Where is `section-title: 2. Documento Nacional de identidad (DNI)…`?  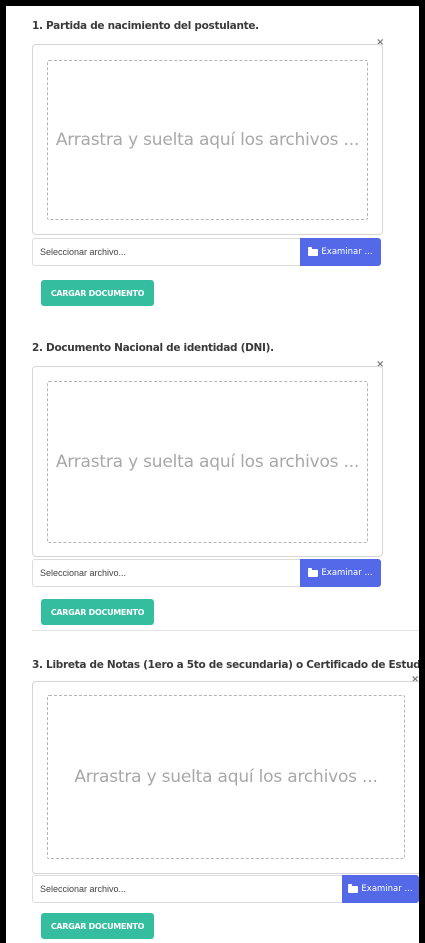
section-title: 2. Documento Nacional de identidad (DNI)… is located at coordinates (153, 348).